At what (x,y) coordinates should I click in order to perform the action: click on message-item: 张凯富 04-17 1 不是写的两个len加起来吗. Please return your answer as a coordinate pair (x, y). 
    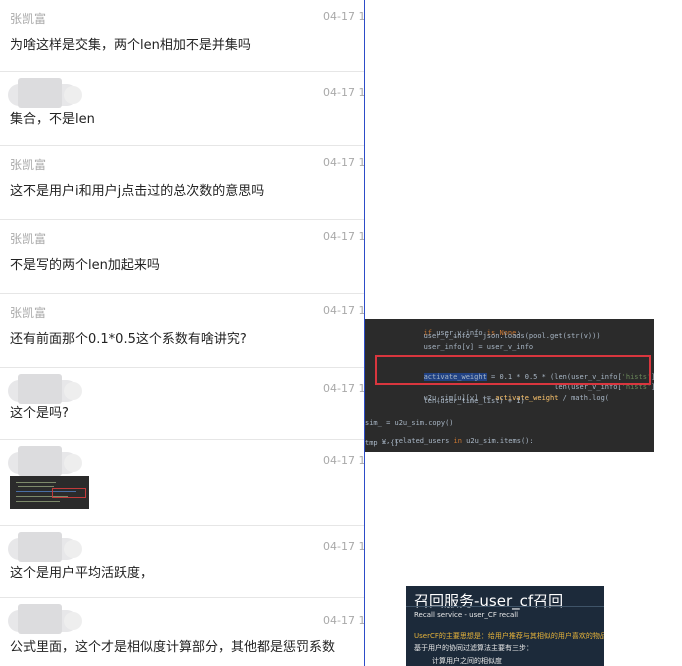
    Looking at the image, I should click on (182, 257).